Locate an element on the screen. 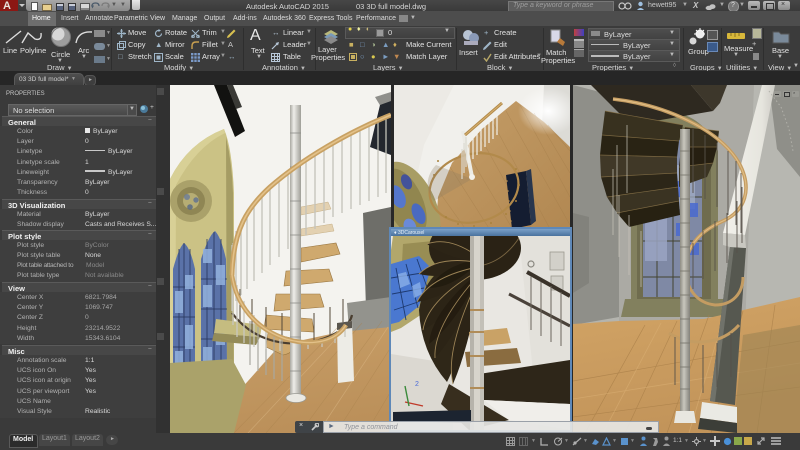 Image resolution: width=800 pixels, height=450 pixels. svg-text: 2 is located at coordinates (417, 384).